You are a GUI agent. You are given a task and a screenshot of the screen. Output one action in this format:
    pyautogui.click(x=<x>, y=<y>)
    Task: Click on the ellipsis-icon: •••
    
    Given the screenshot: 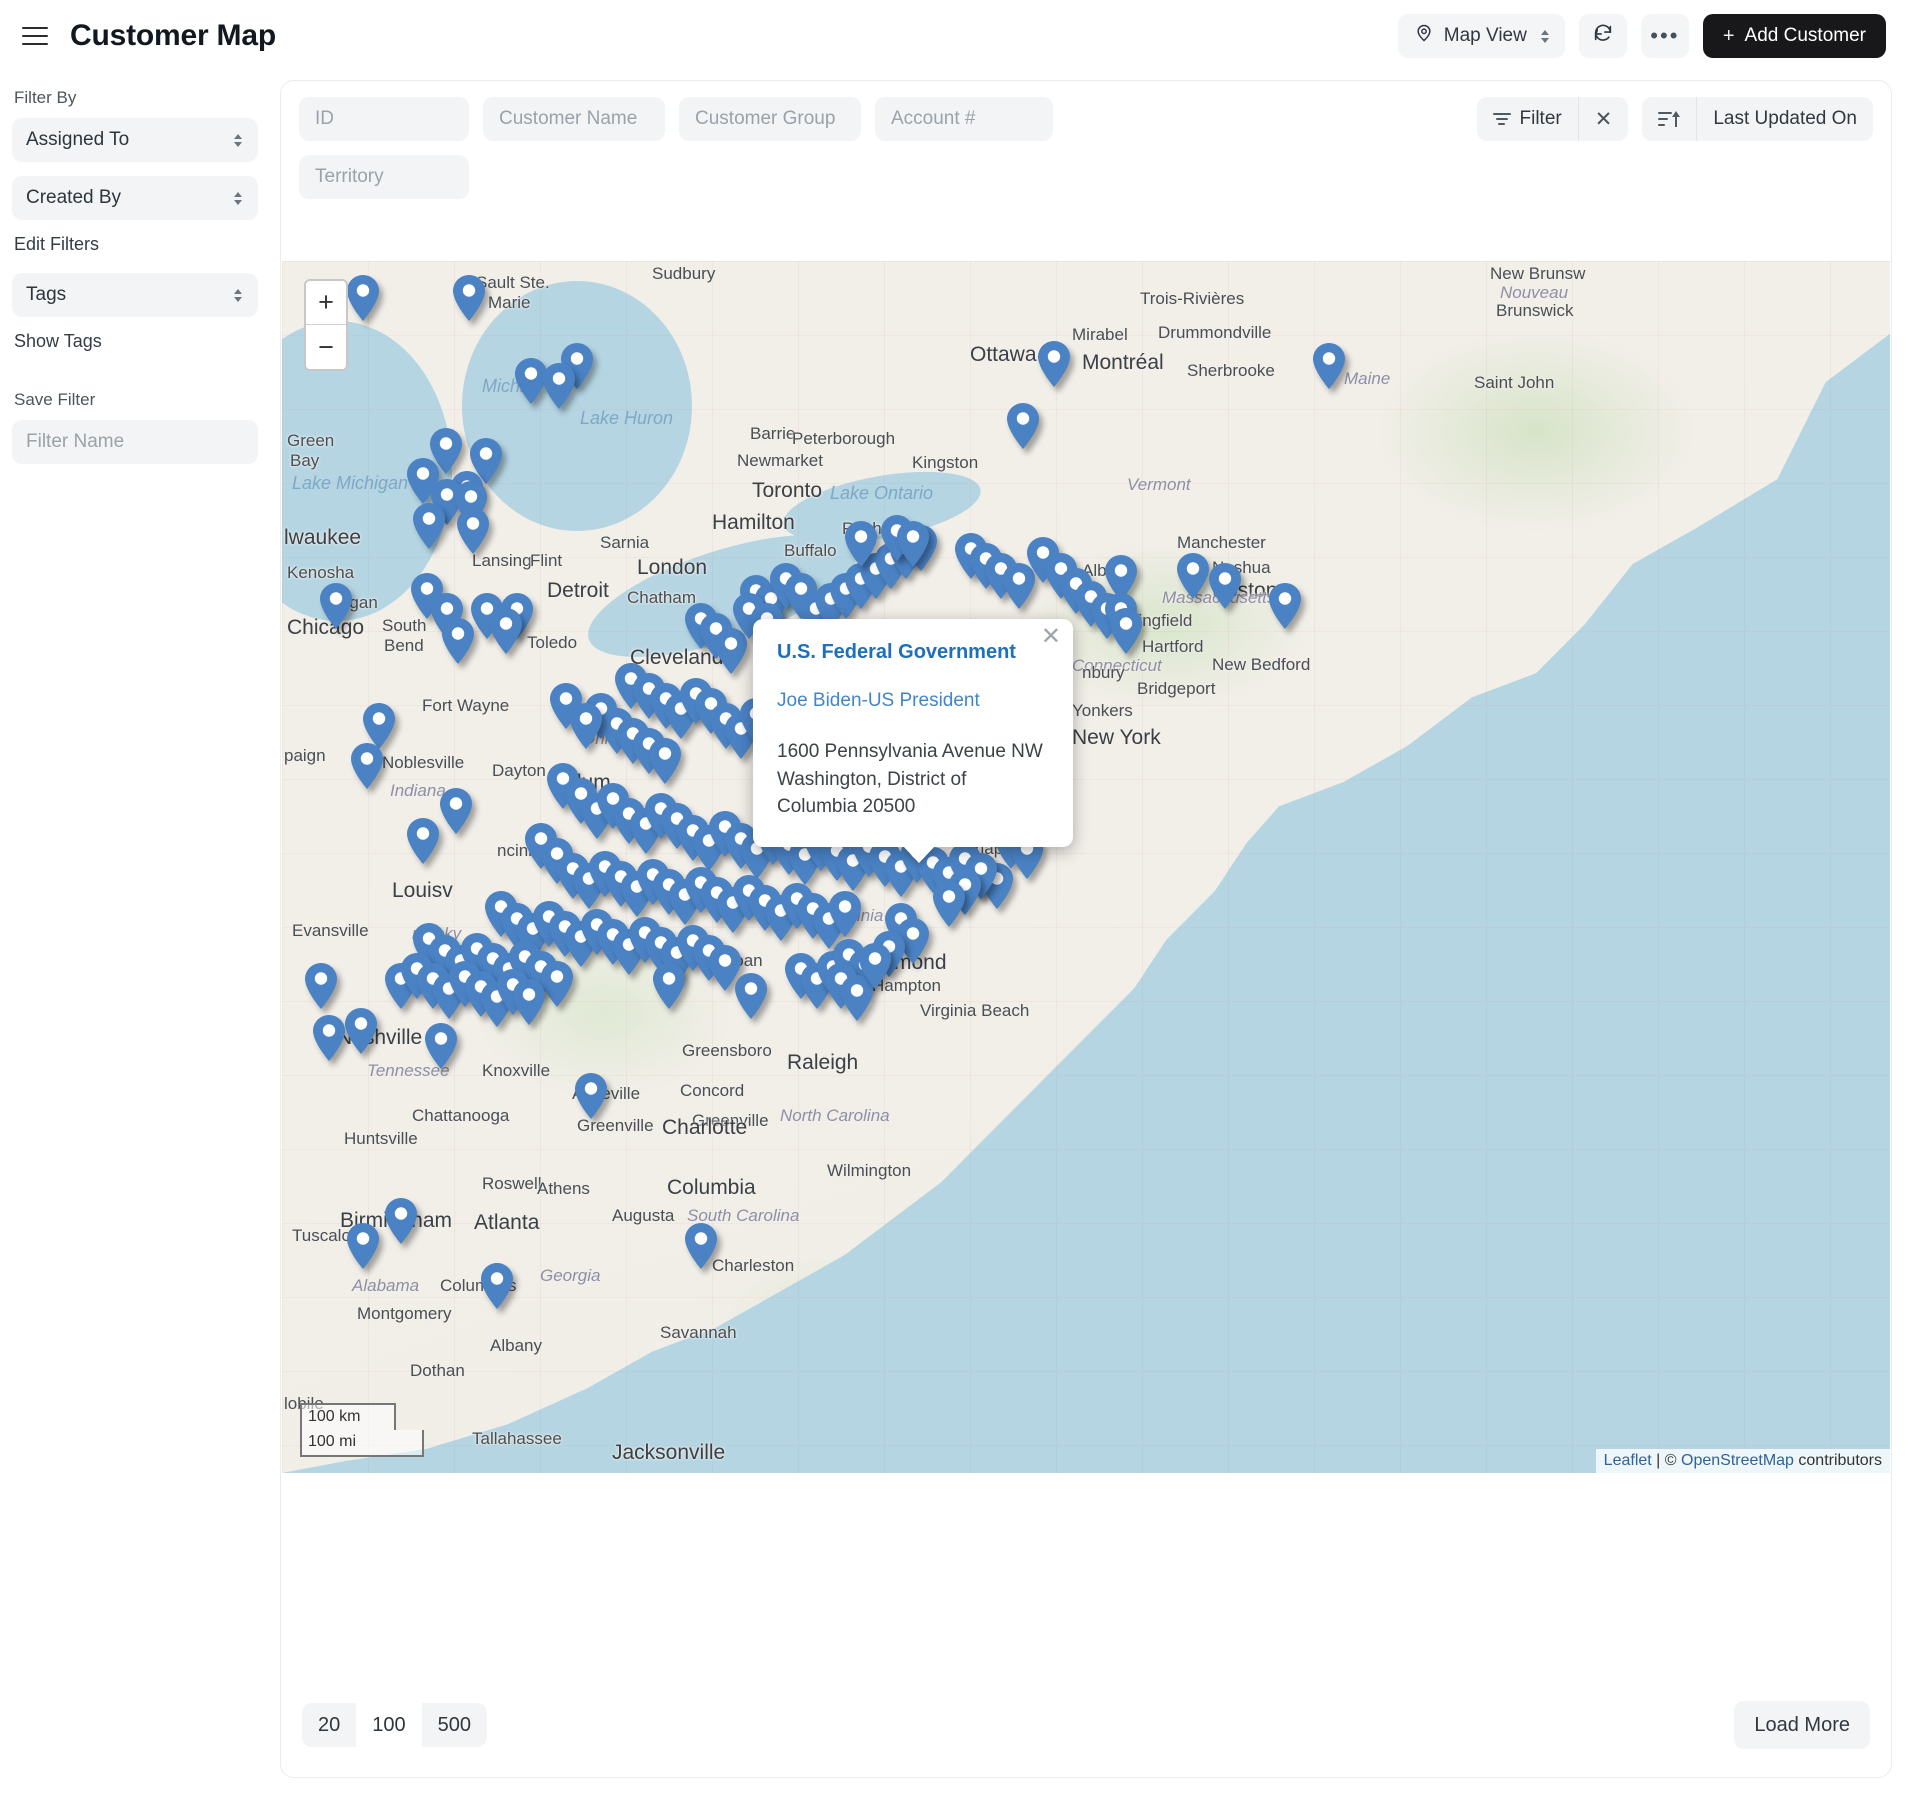 What is the action you would take?
    pyautogui.click(x=1665, y=35)
    